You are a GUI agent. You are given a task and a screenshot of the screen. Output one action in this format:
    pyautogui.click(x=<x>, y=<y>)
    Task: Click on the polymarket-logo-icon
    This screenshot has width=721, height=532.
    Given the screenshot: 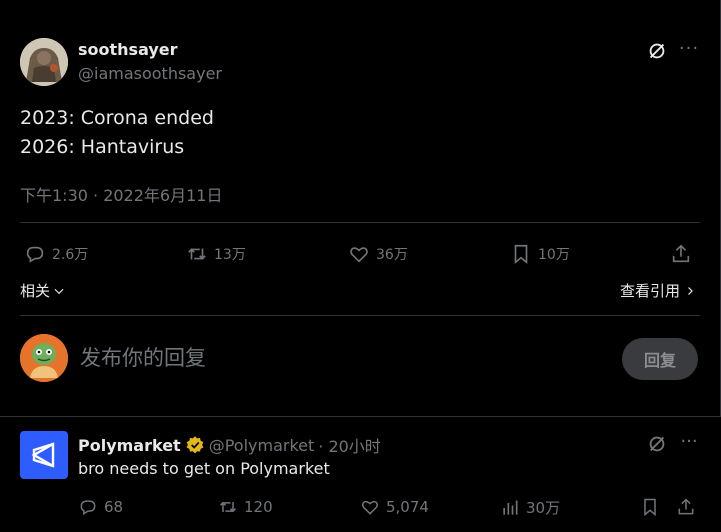 What is the action you would take?
    pyautogui.click(x=43, y=455)
    